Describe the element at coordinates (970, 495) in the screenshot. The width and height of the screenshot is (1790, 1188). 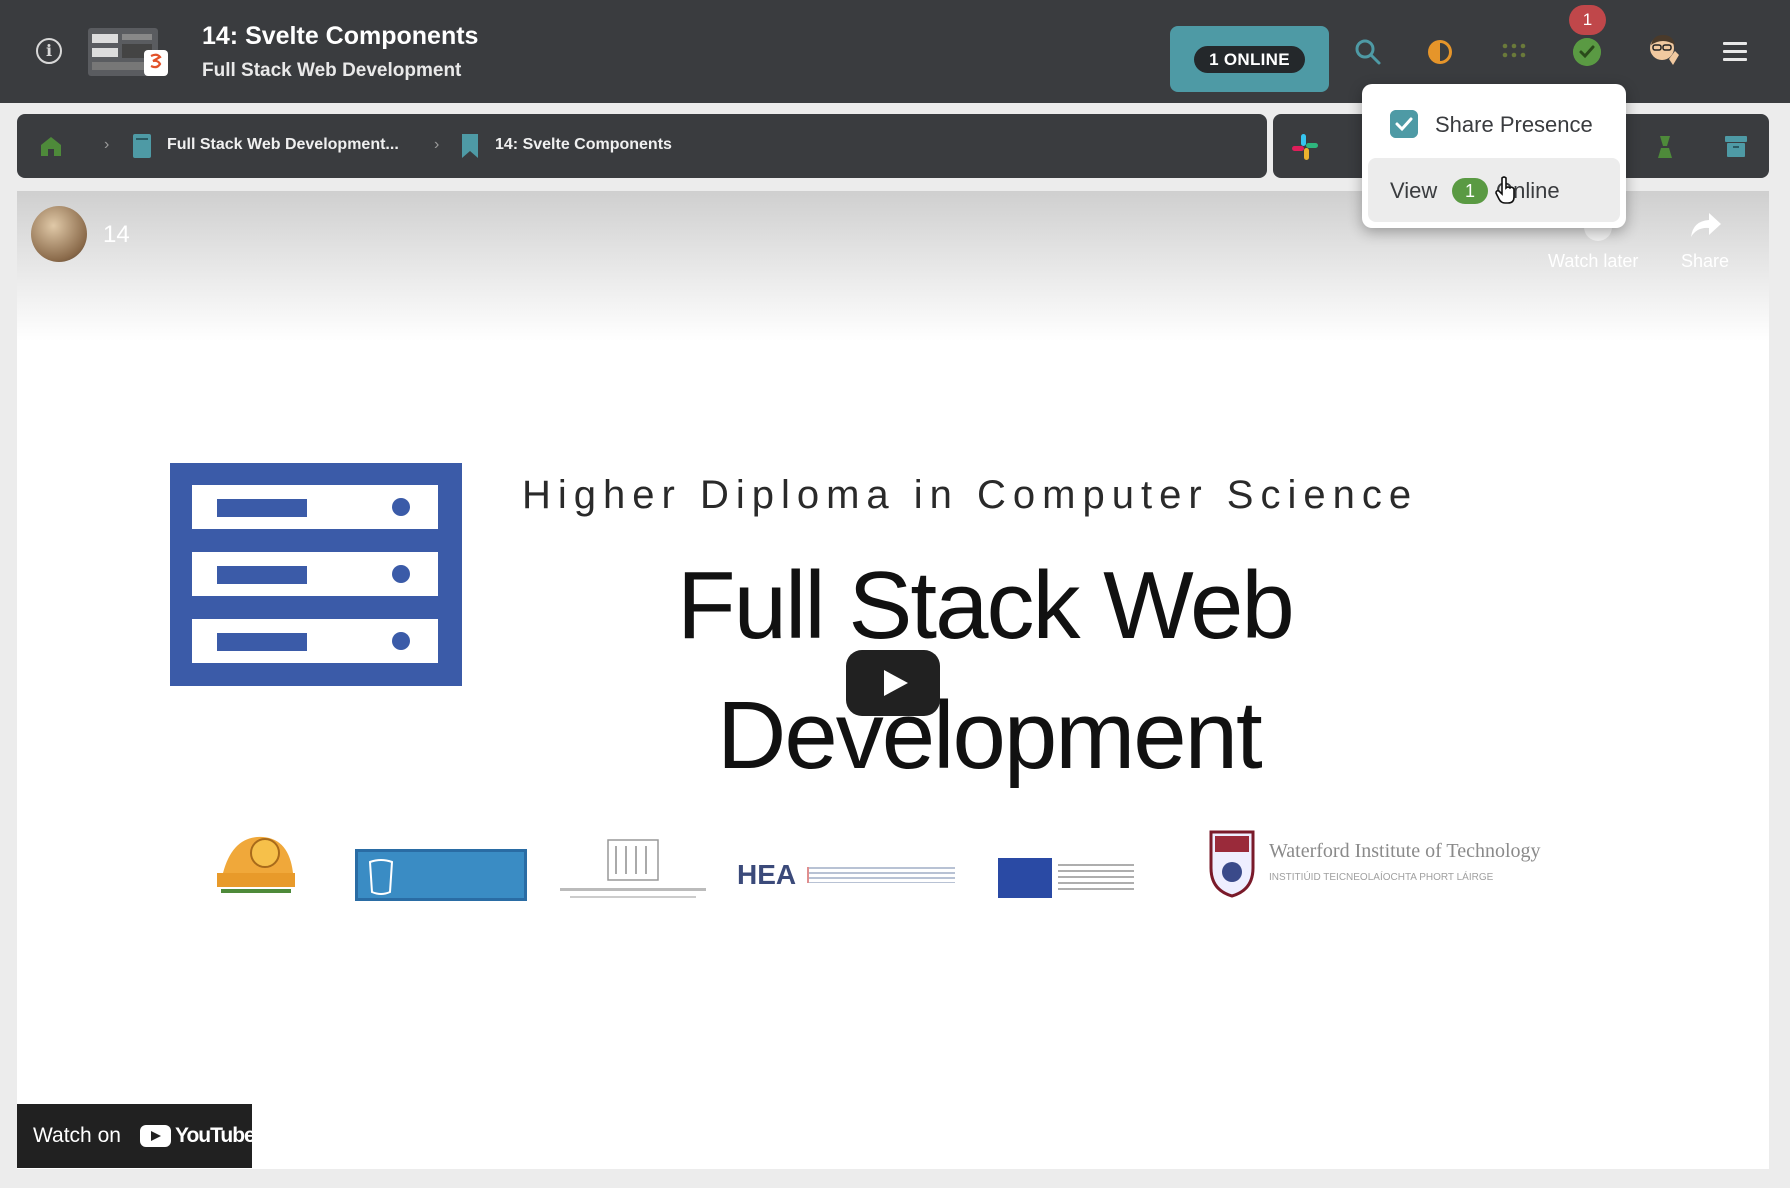
I see `slide-heading: Higher Diploma in Computer Science` at that location.